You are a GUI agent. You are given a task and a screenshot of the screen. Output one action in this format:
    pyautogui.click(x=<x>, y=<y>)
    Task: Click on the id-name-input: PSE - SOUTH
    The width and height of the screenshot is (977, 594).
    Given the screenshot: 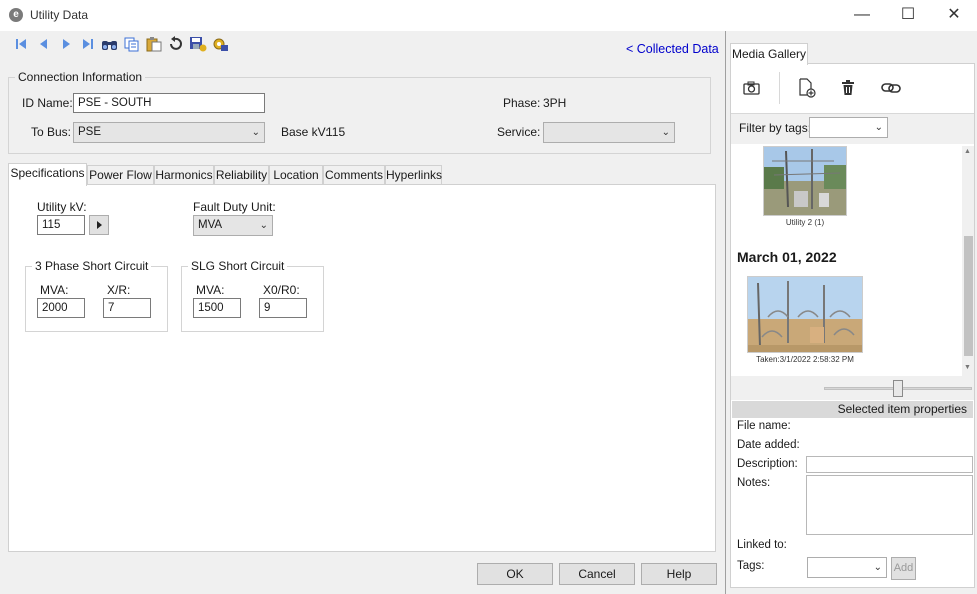 What is the action you would take?
    pyautogui.click(x=169, y=103)
    